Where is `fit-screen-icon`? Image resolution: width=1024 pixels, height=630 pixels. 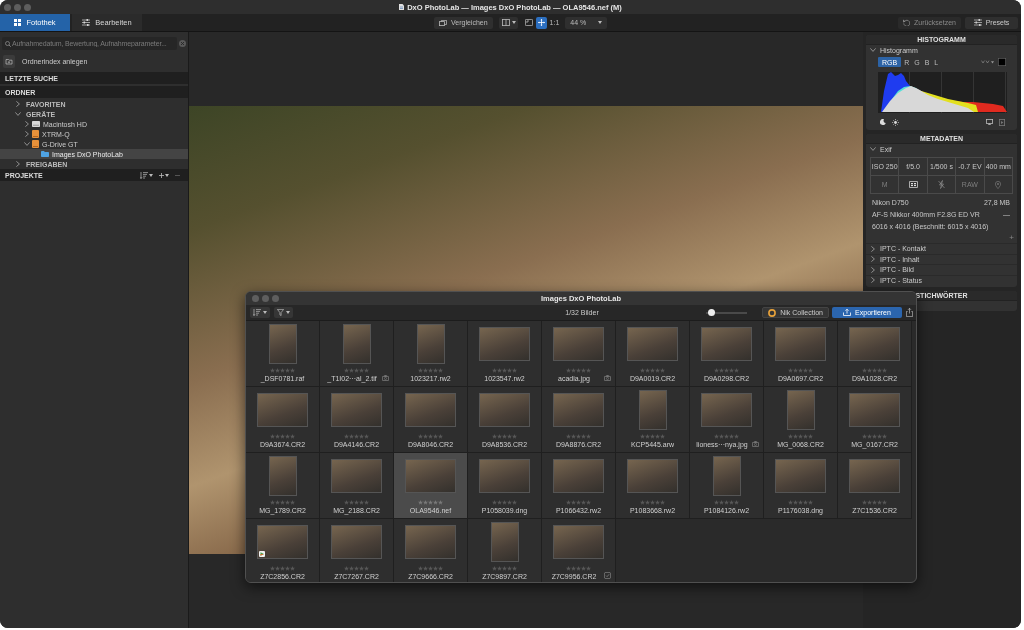
fit-screen-icon is located at coordinates (528, 22).